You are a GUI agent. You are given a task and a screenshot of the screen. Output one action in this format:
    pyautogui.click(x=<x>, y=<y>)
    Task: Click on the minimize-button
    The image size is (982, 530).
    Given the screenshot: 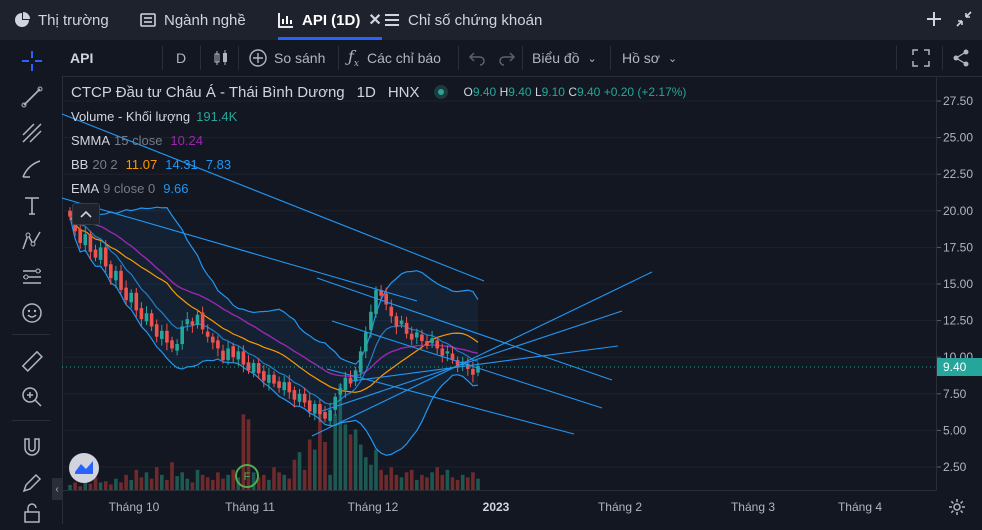 What is the action you would take?
    pyautogui.click(x=964, y=19)
    